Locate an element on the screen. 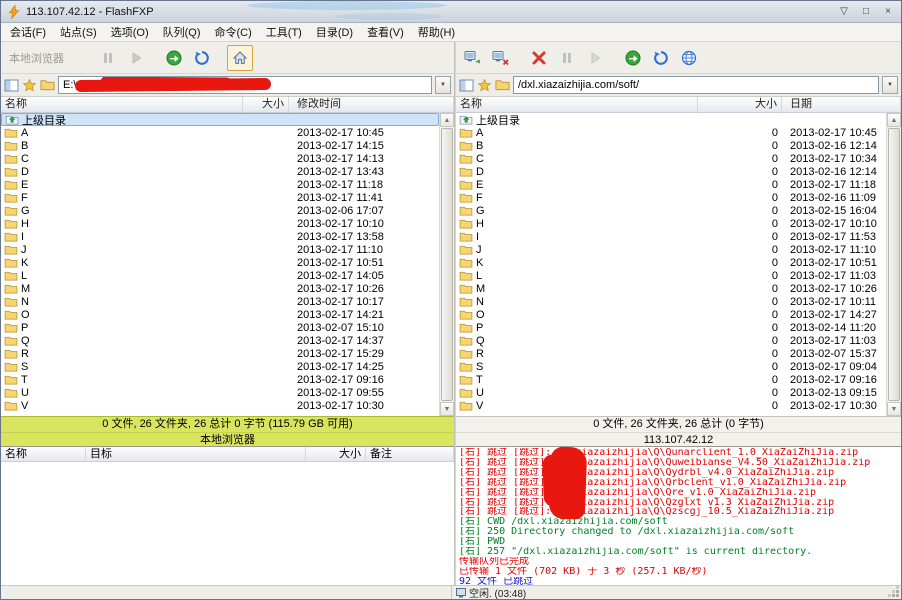 This screenshot has width=902, height=600. file-row: I 2013-02-17 13:58 is located at coordinates (220, 236).